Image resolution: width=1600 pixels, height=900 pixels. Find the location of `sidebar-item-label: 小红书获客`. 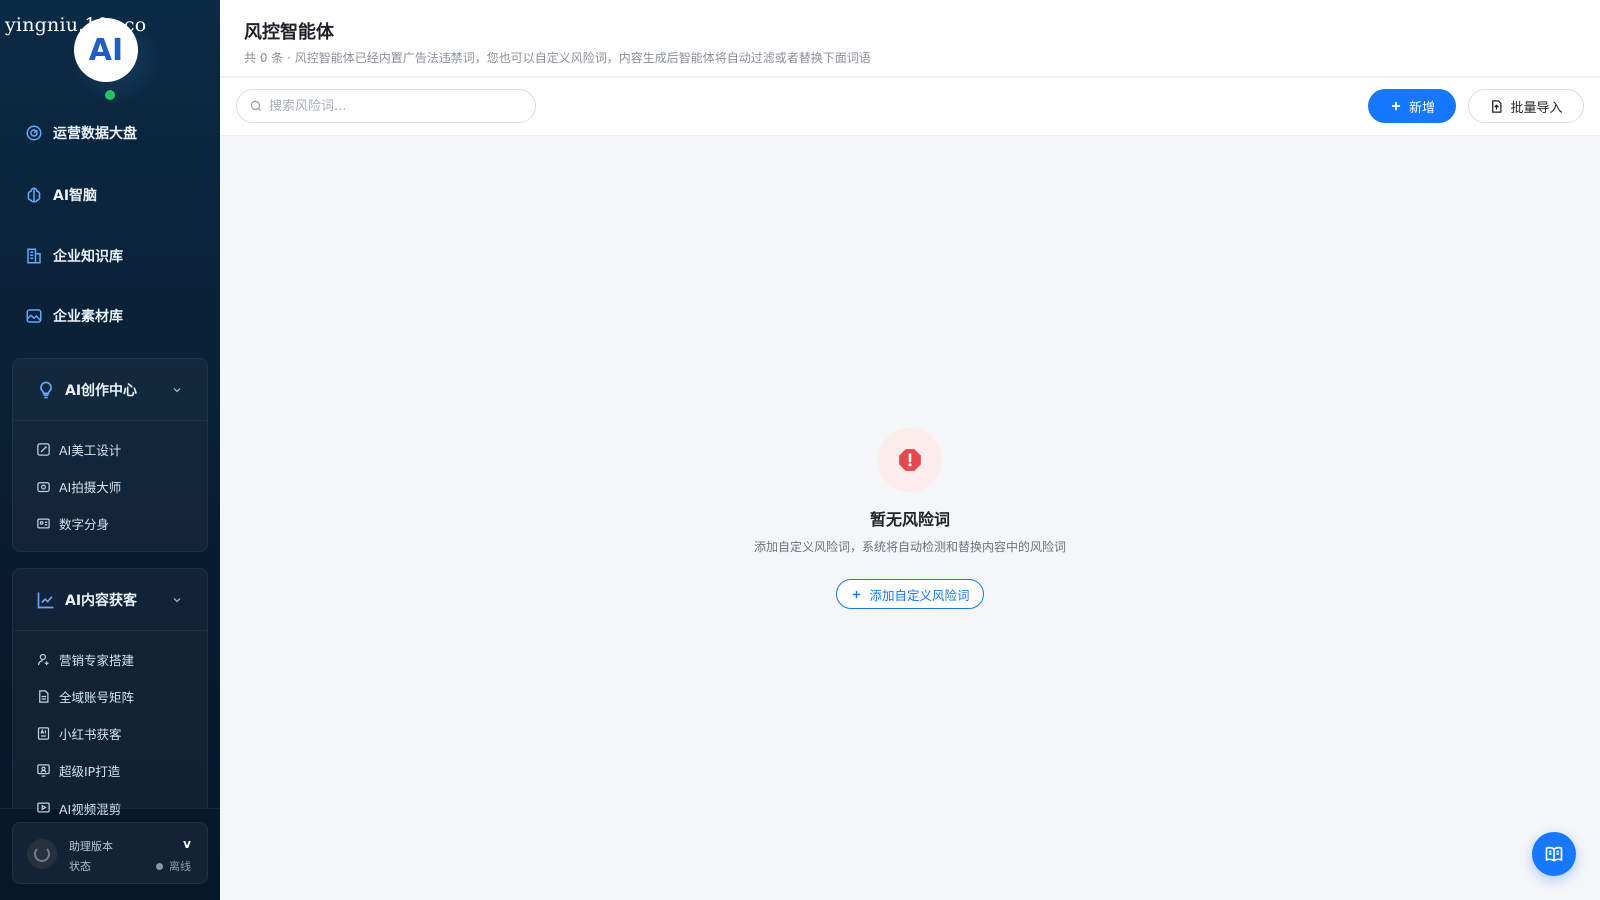

sidebar-item-label: 小红书获客 is located at coordinates (90, 734).